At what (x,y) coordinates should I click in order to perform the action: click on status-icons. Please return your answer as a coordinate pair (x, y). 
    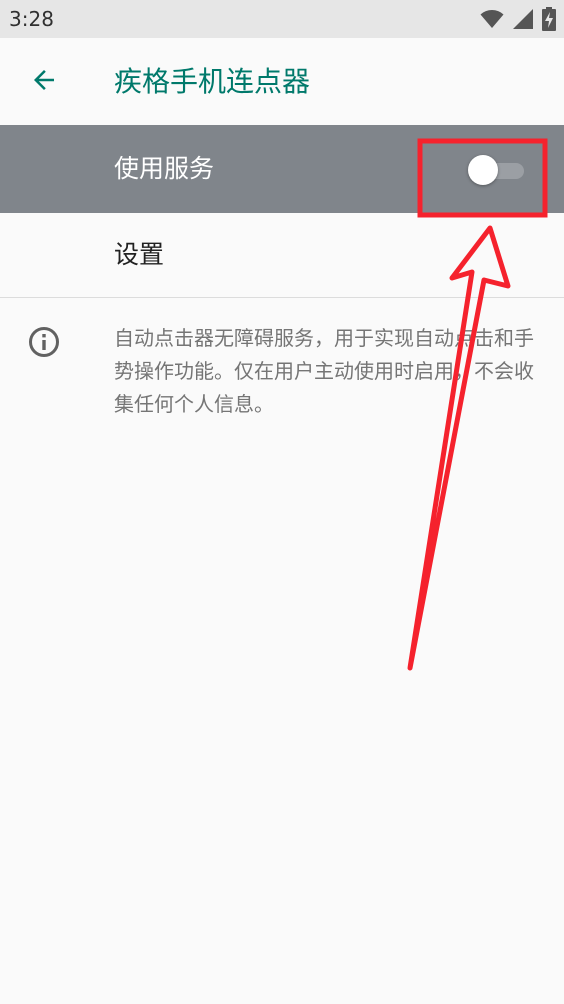
    Looking at the image, I should click on (518, 19).